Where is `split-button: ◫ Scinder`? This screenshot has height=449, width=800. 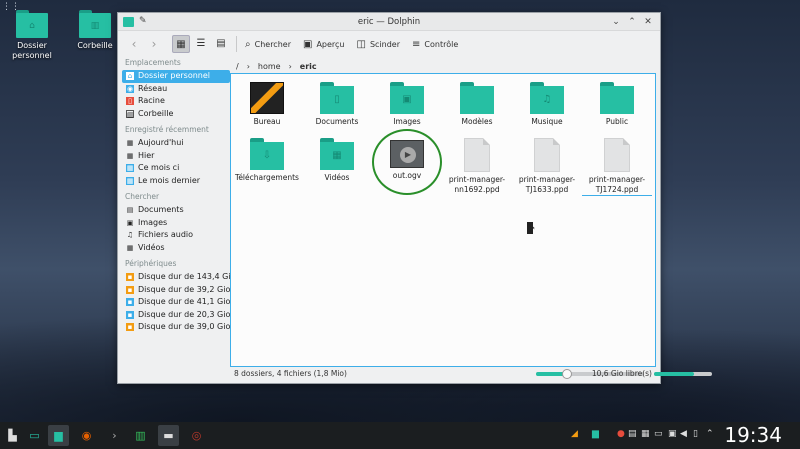
split-button: ◫ Scinder is located at coordinates (379, 44).